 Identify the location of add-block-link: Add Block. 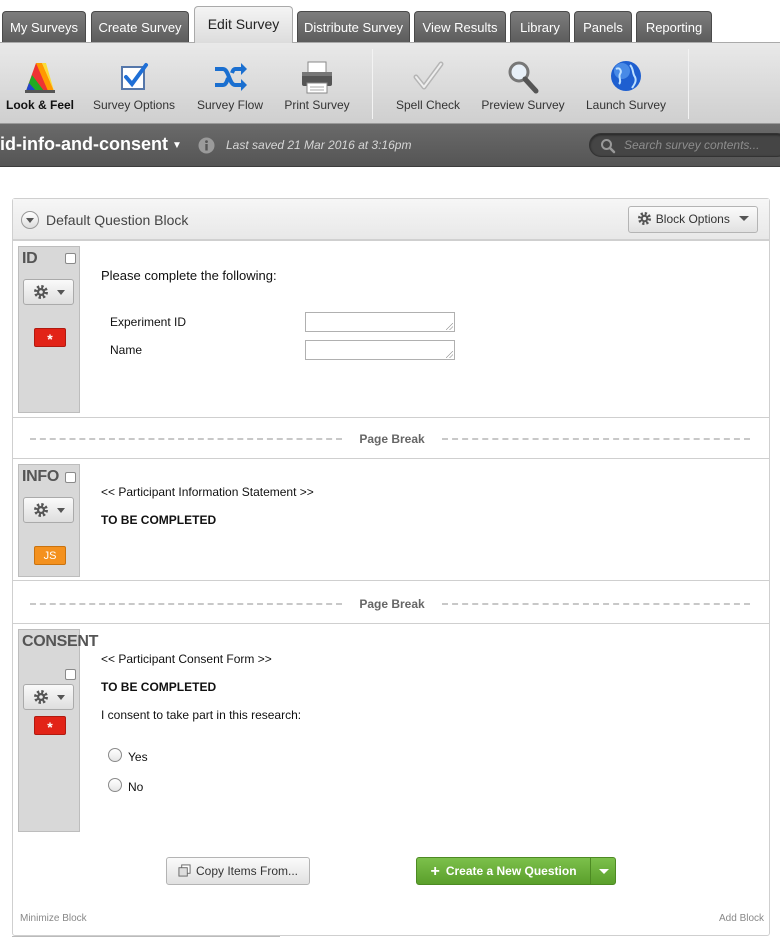
(741, 918).